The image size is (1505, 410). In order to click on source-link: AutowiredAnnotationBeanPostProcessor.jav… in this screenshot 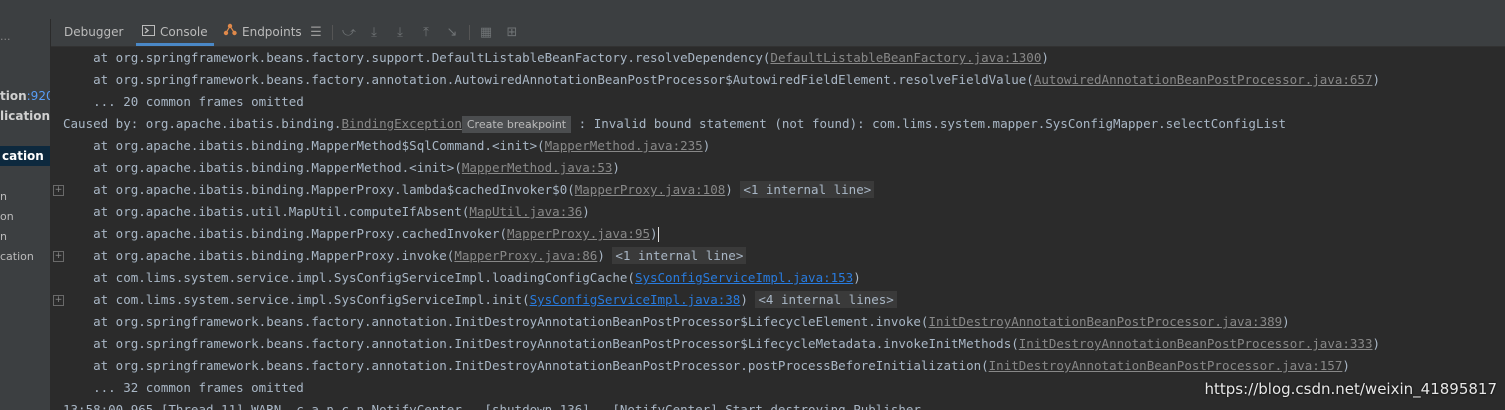, I will do `click(1203, 79)`.